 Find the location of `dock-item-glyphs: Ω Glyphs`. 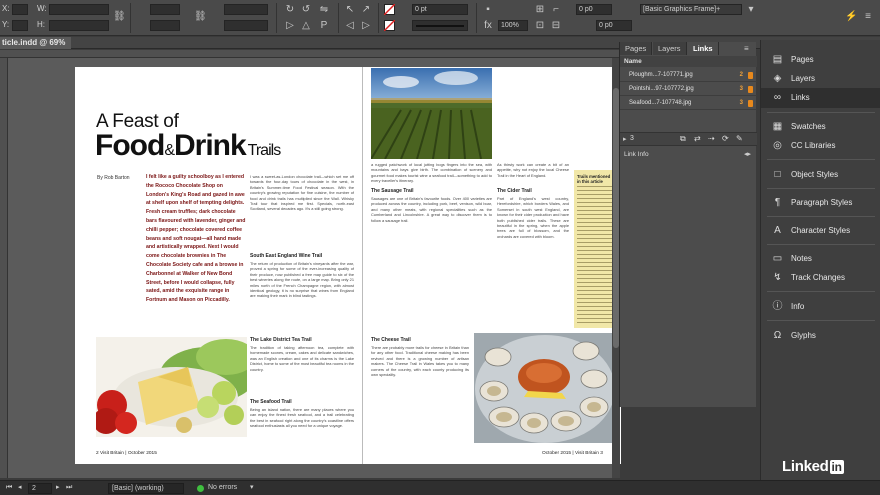

dock-item-glyphs: Ω Glyphs is located at coordinates (820, 336).